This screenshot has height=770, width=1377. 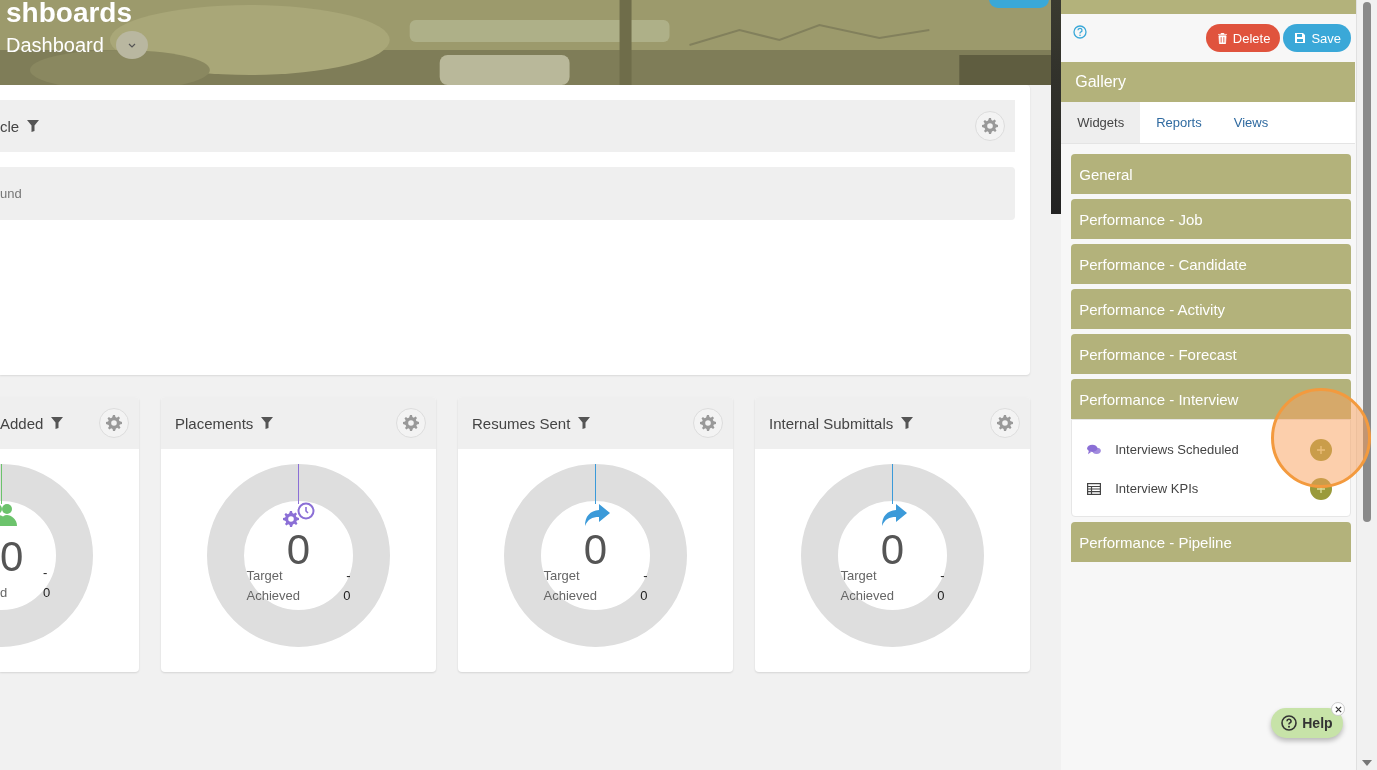 I want to click on widget-item: Interview KPIs, so click(x=1205, y=488).